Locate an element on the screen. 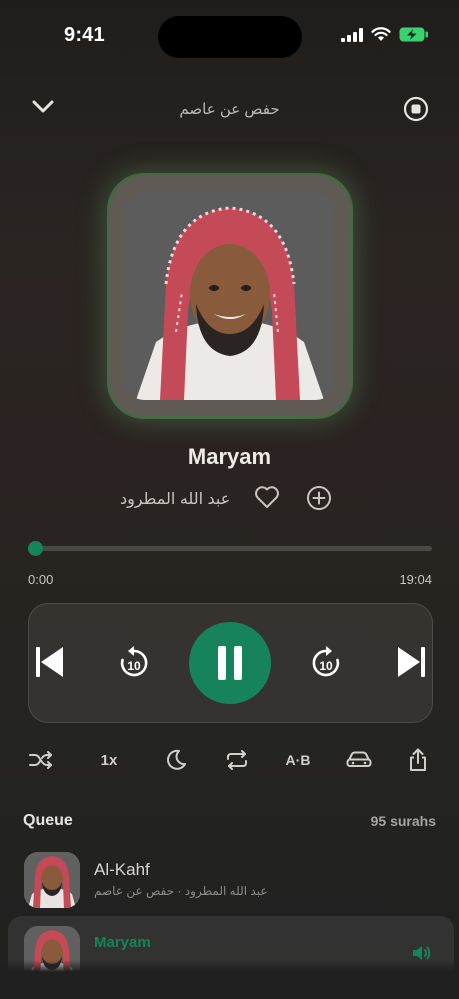 The width and height of the screenshot is (459, 999). shuffle-icon is located at coordinates (40, 760).